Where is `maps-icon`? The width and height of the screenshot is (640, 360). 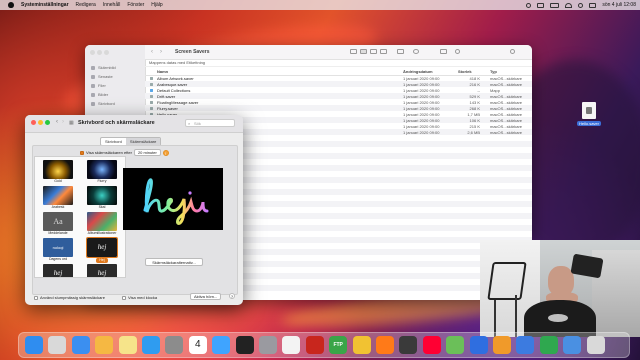
maps-icon is located at coordinates (455, 345).